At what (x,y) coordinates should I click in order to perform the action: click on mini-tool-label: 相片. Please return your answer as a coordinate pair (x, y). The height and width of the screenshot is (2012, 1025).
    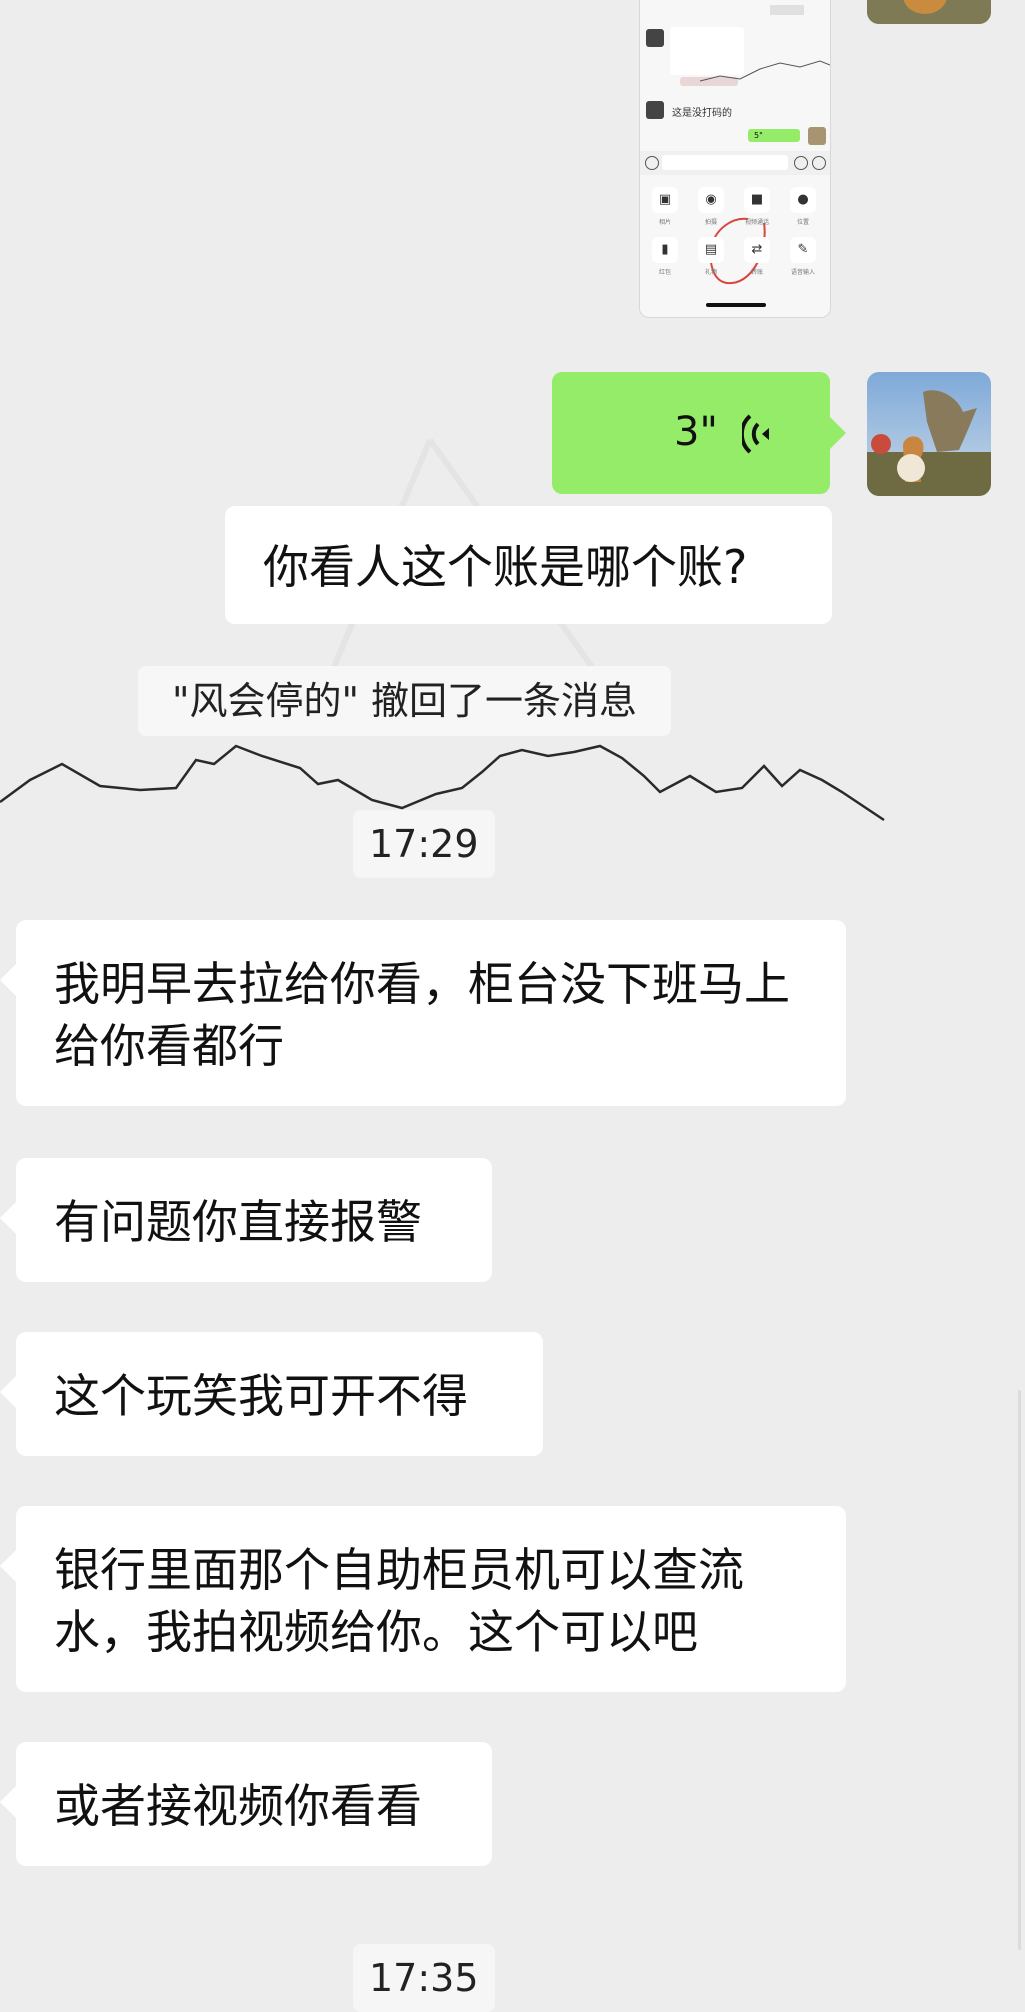
    Looking at the image, I should click on (664, 222).